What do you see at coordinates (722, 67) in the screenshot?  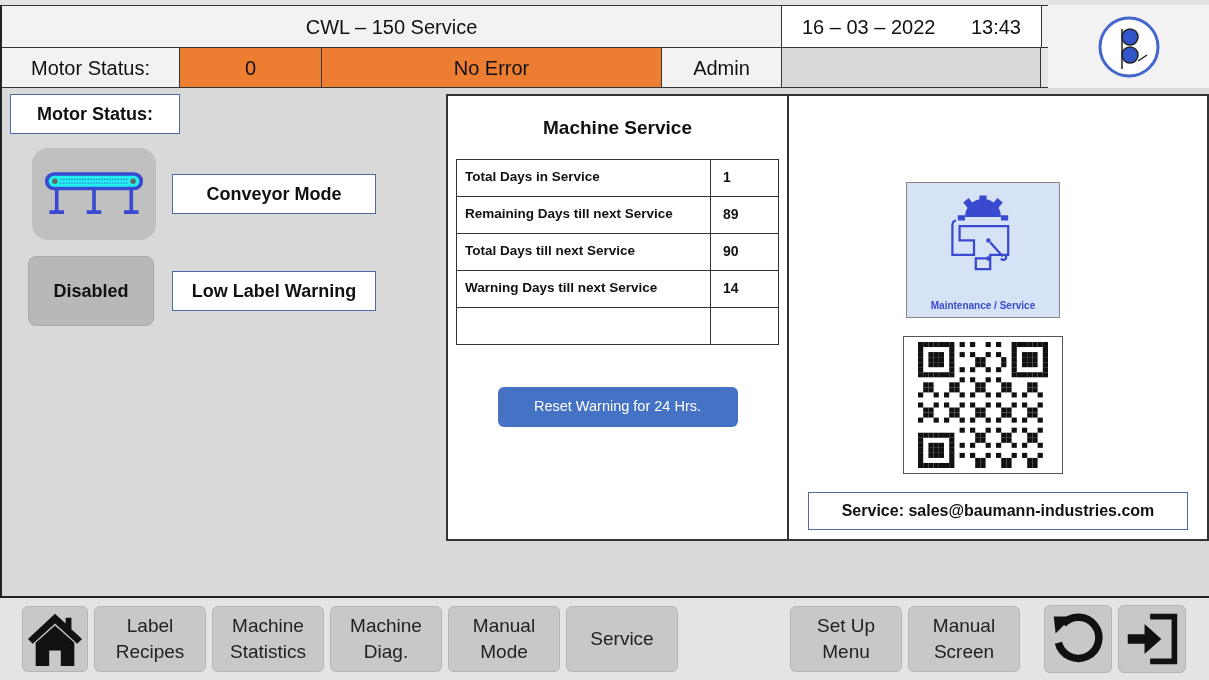 I see `user-name: Admin` at bounding box center [722, 67].